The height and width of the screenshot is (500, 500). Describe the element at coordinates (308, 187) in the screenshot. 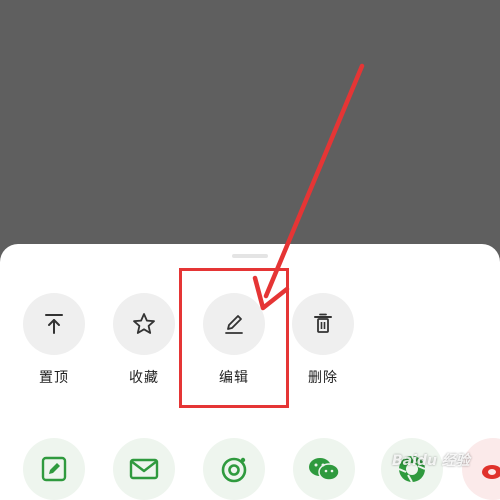

I see `annotation-arrow` at that location.